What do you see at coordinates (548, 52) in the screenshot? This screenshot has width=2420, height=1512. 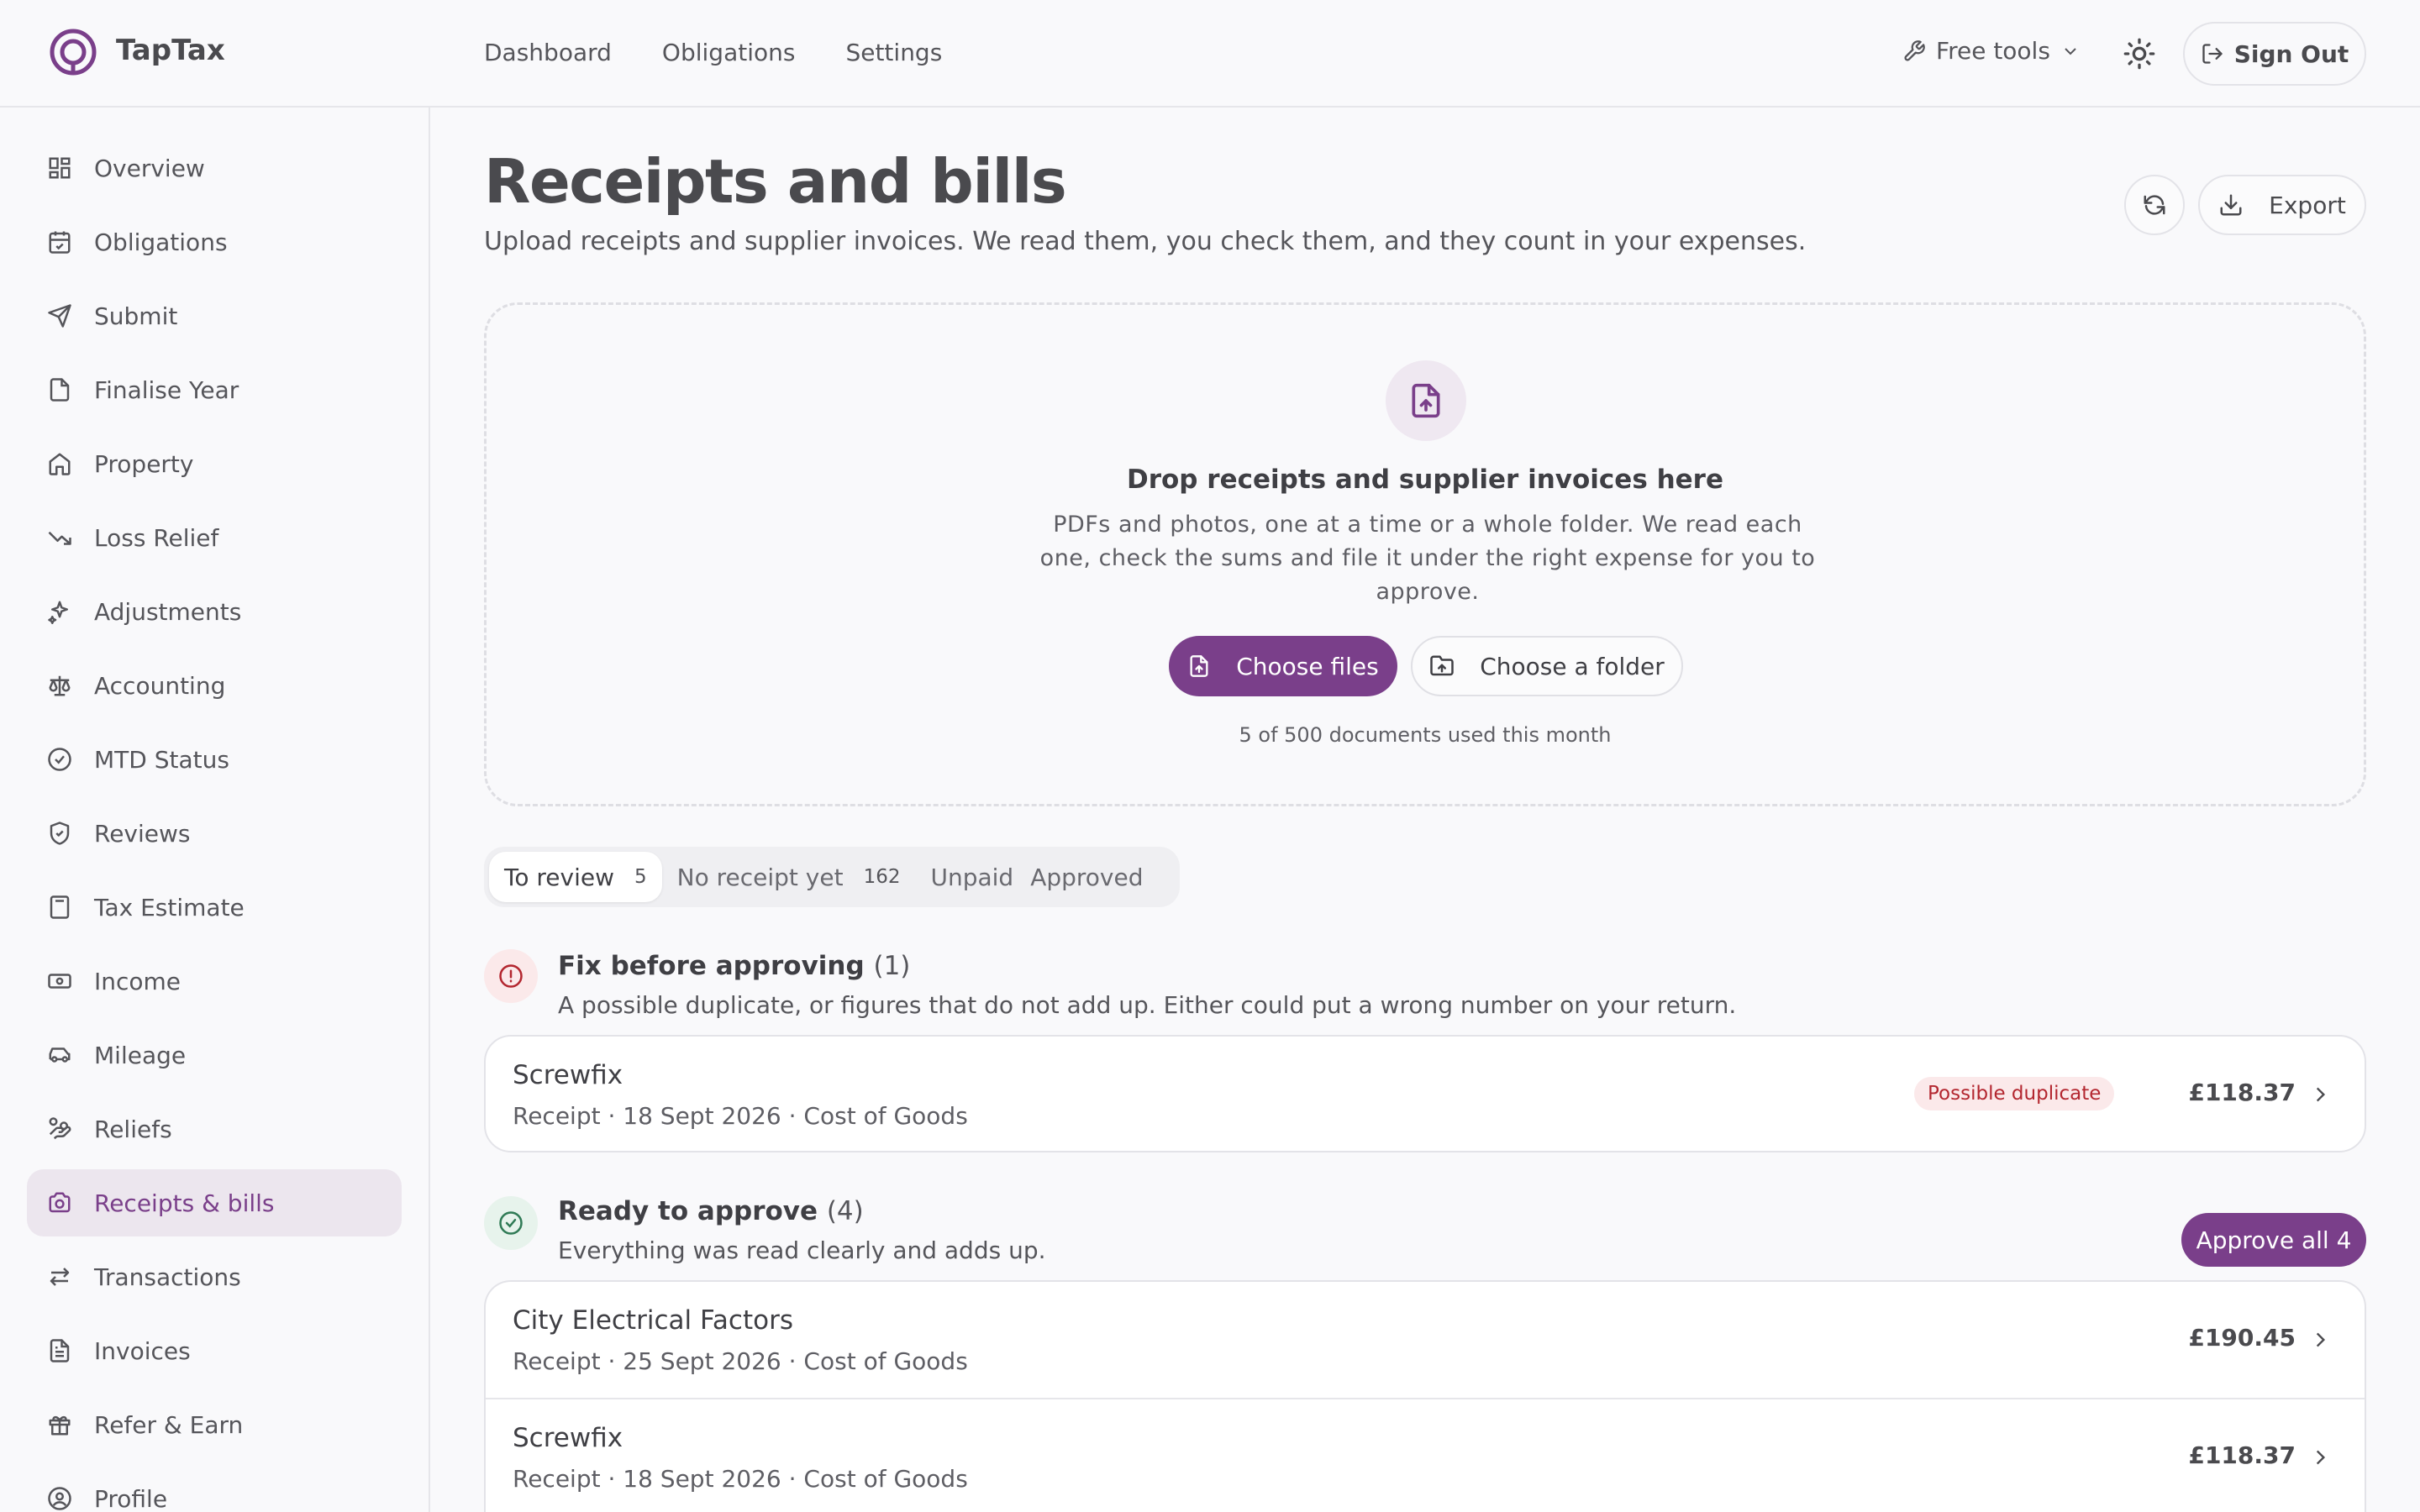 I see `topnav-dashboard: Dashboard` at bounding box center [548, 52].